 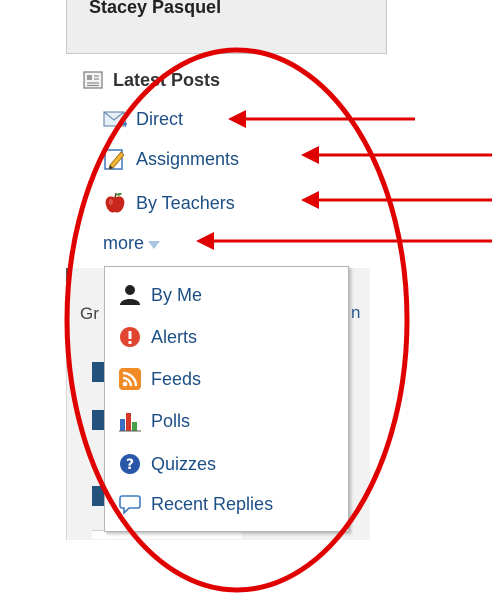 I want to click on user-name: Stacey Pasquel, so click(x=155, y=9).